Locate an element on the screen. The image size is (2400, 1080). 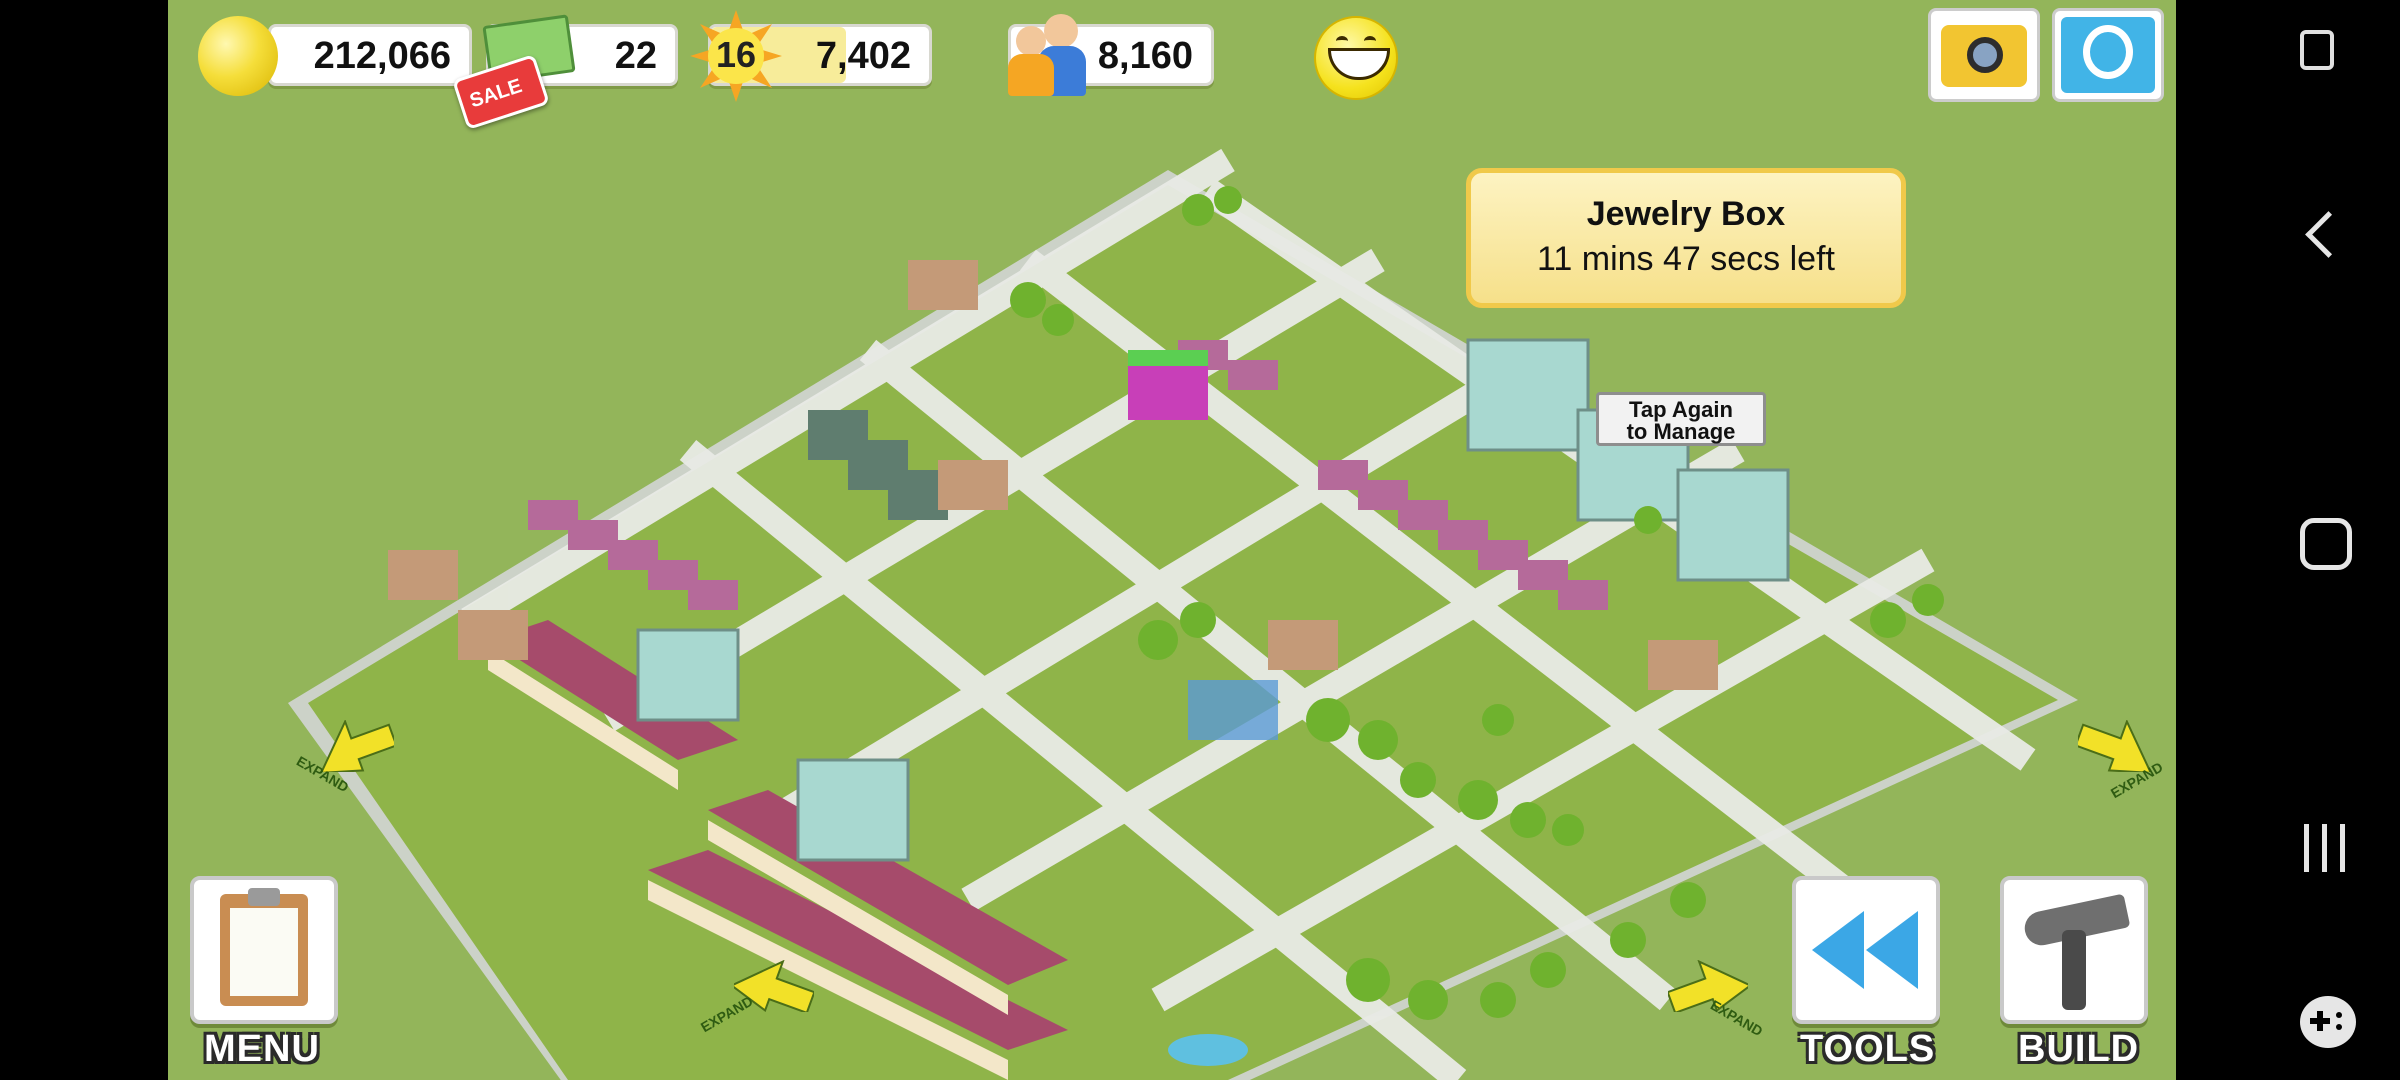
build-button is located at coordinates (2074, 950).